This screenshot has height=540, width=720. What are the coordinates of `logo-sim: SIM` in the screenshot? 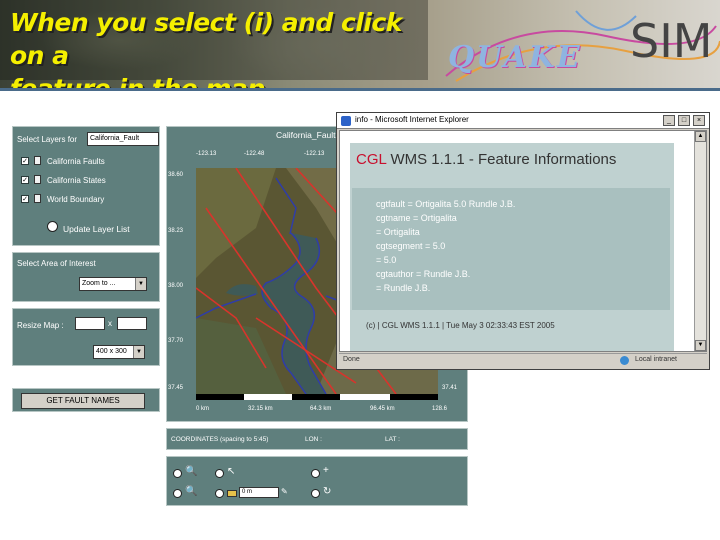 It's located at (671, 41).